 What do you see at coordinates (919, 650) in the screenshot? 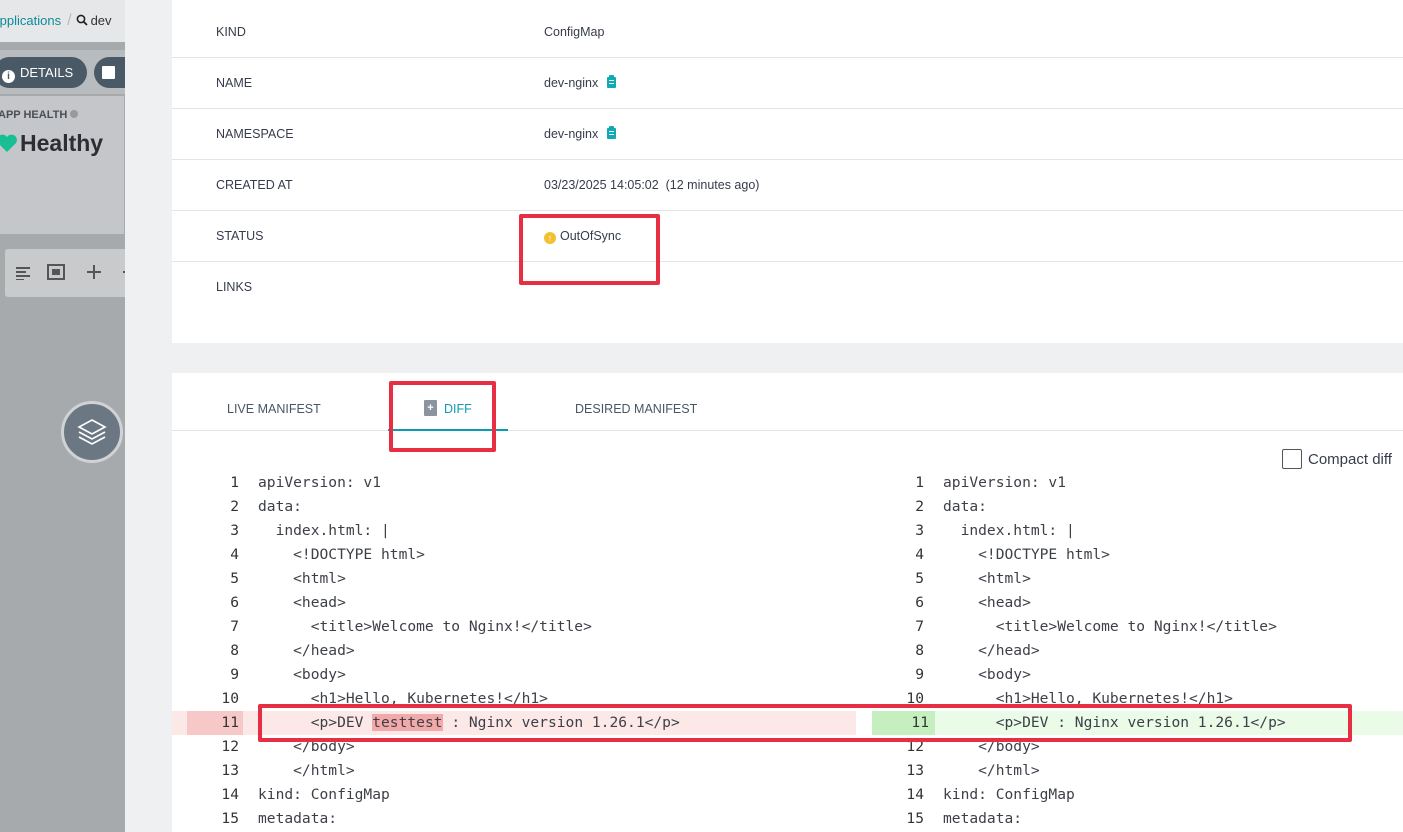
I see `line-number: 8` at bounding box center [919, 650].